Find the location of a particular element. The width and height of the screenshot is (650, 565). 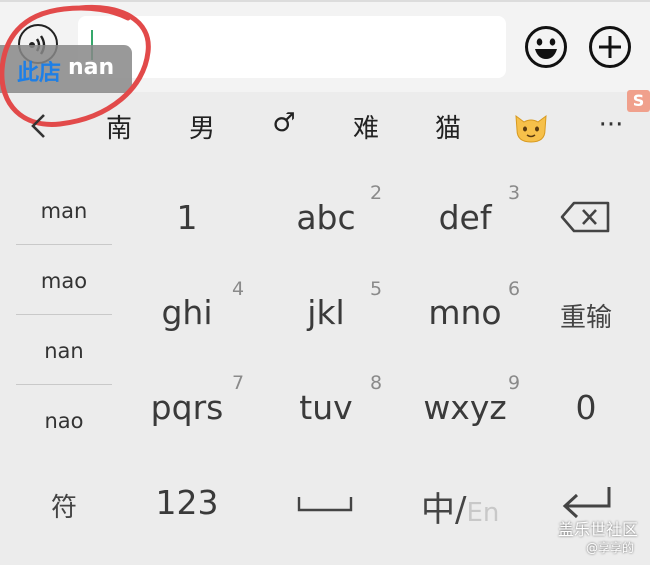

composing-popup: 此店 nan is located at coordinates (66, 69).